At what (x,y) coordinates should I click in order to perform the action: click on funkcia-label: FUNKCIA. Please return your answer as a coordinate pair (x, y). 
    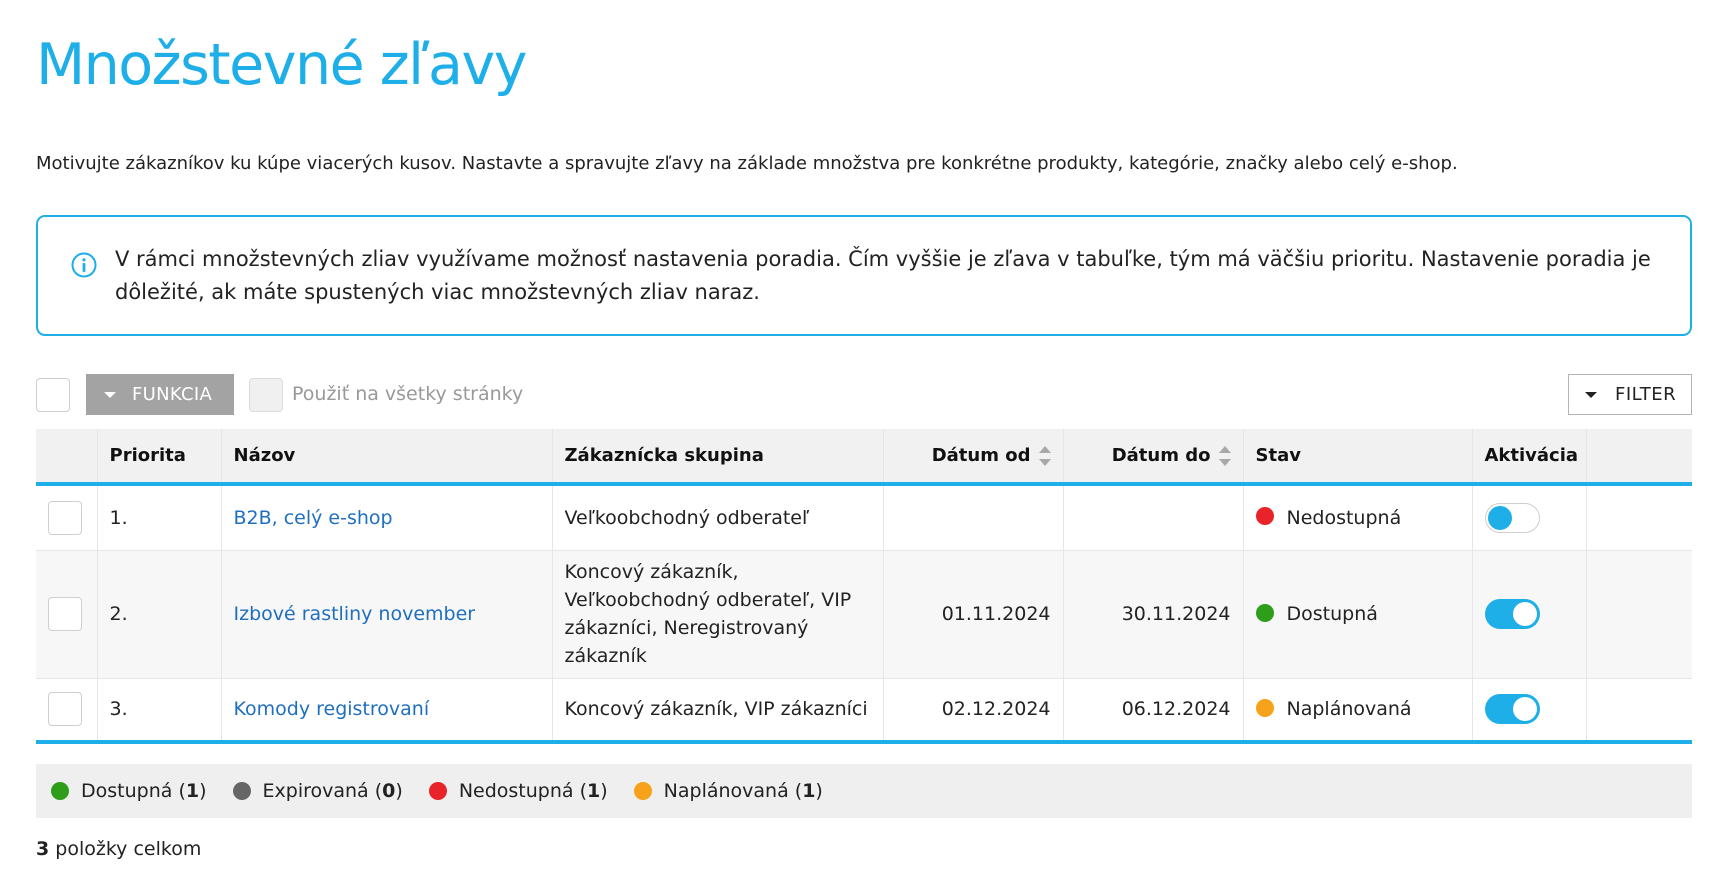
    Looking at the image, I should click on (172, 394).